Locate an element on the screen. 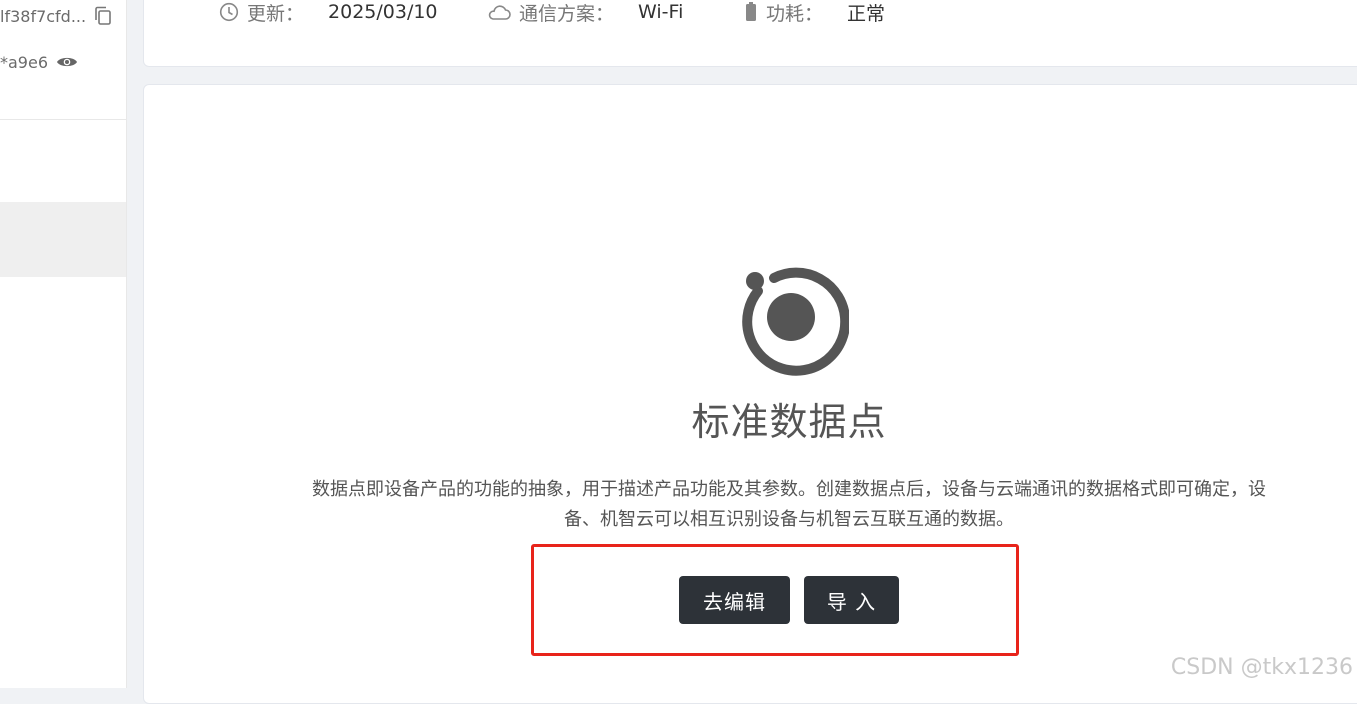 This screenshot has height=704, width=1357. product-info-card: 更新： 2025/03/10 通信方案： Wi-Fi 功耗： 正常 is located at coordinates (750, 33).